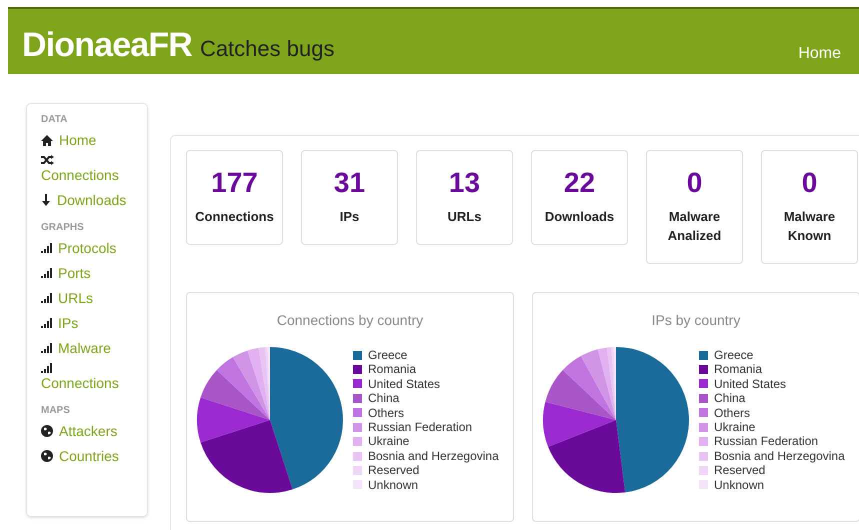  Describe the element at coordinates (87, 200) in the screenshot. I see `sidebar-link: Downloads` at that location.